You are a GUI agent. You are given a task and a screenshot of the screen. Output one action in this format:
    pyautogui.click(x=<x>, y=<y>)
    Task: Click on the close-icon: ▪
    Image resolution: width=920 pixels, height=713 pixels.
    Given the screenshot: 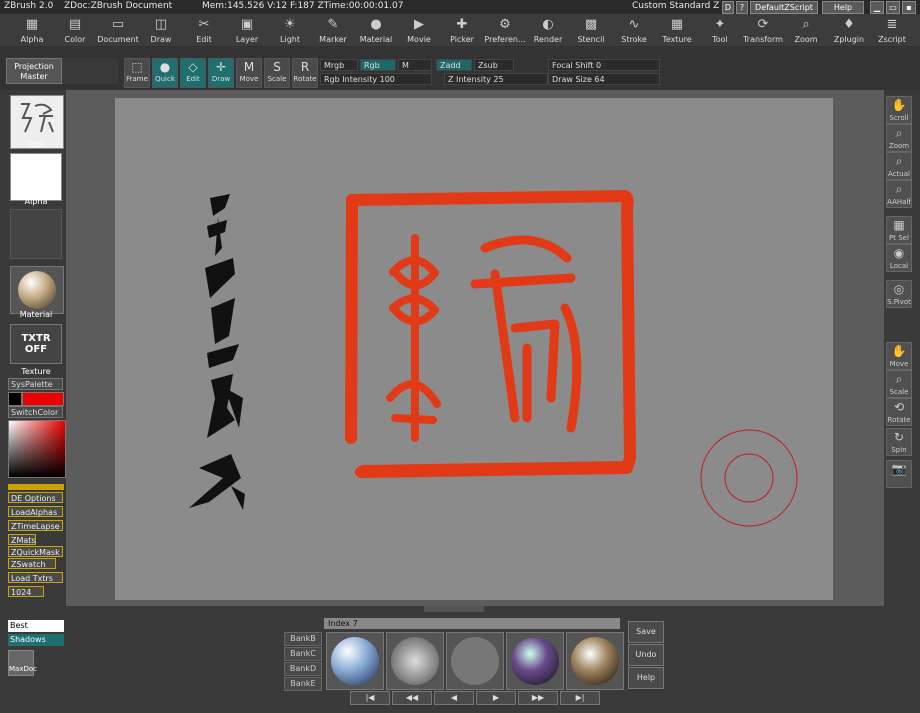 What is the action you would take?
    pyautogui.click(x=909, y=7)
    